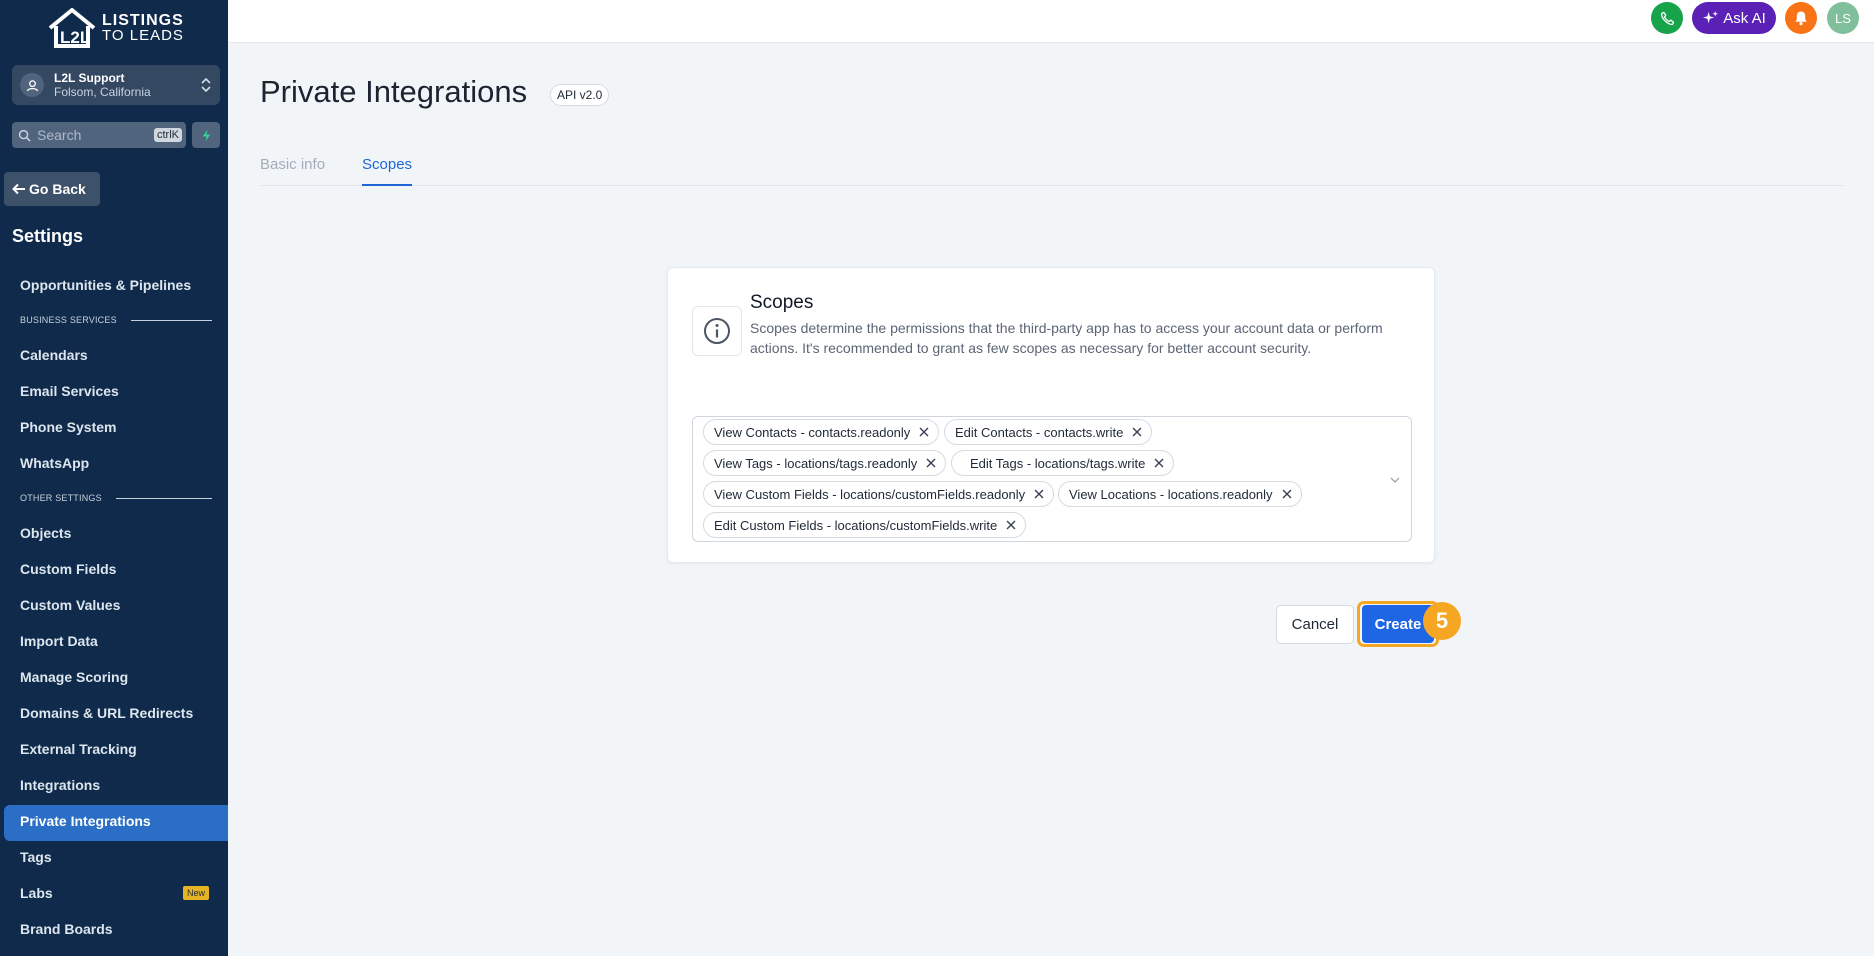 Image resolution: width=1874 pixels, height=956 pixels. Describe the element at coordinates (89, 78) in the screenshot. I see `account-name: L2L Support` at that location.